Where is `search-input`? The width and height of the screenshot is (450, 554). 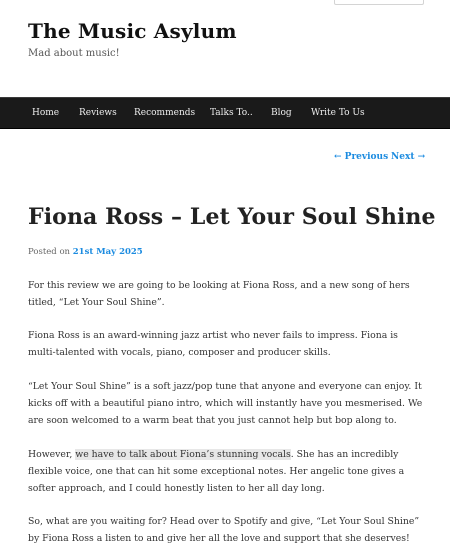
search-input is located at coordinates (379, 2).